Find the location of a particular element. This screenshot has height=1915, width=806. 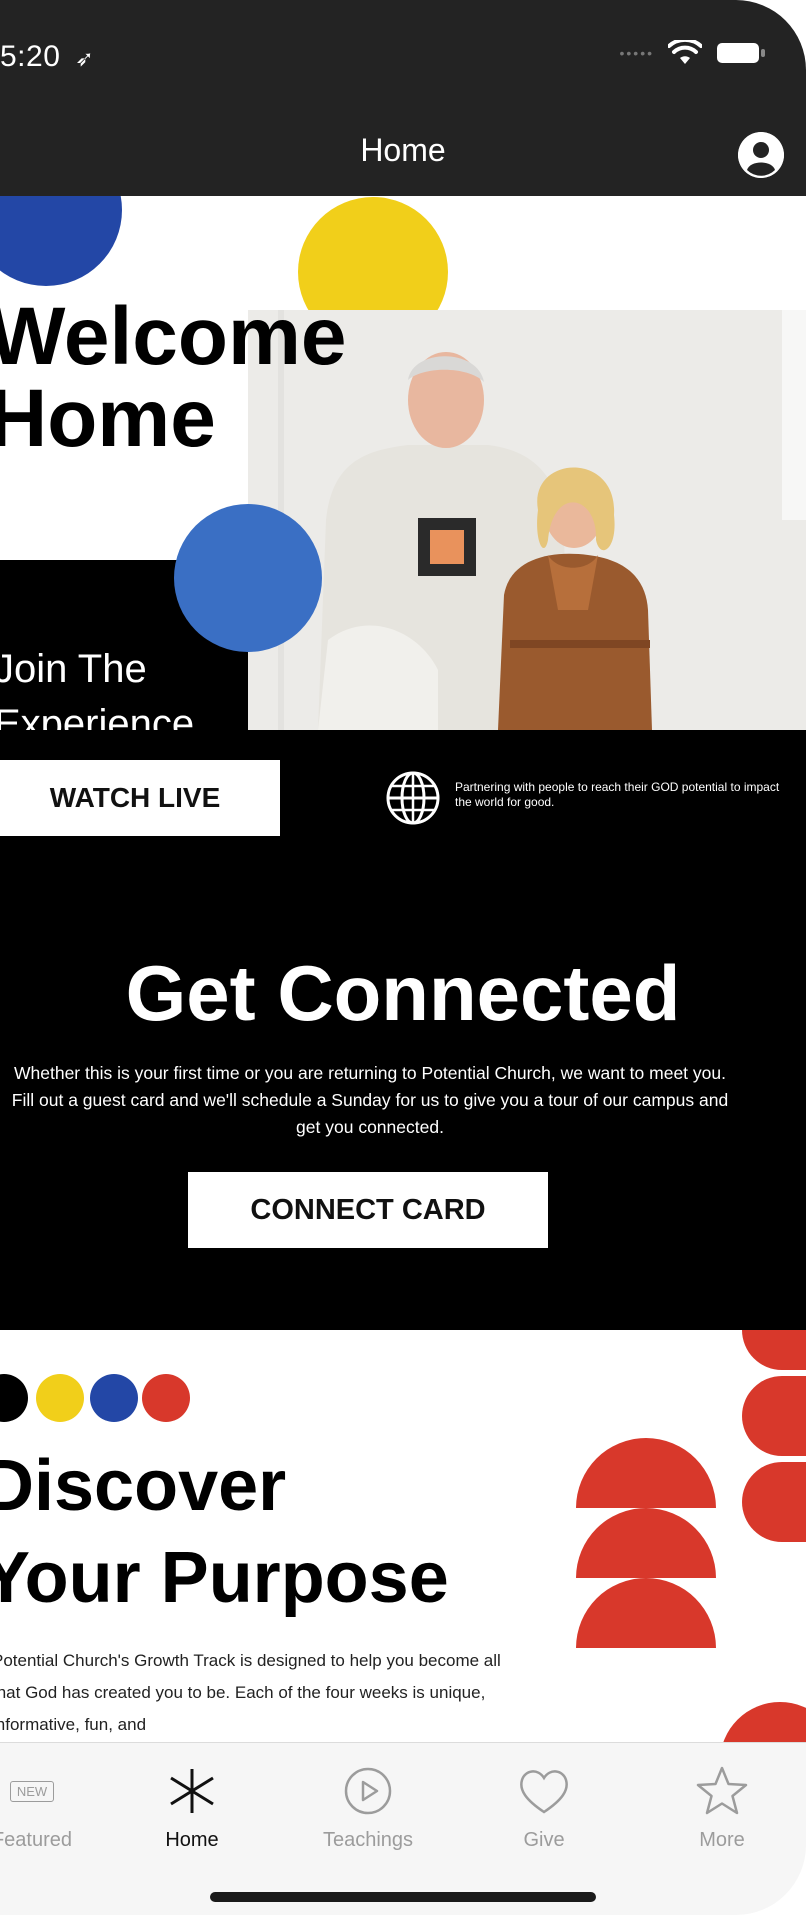

connect-card-button: CONNECT CARD is located at coordinates (368, 1210).